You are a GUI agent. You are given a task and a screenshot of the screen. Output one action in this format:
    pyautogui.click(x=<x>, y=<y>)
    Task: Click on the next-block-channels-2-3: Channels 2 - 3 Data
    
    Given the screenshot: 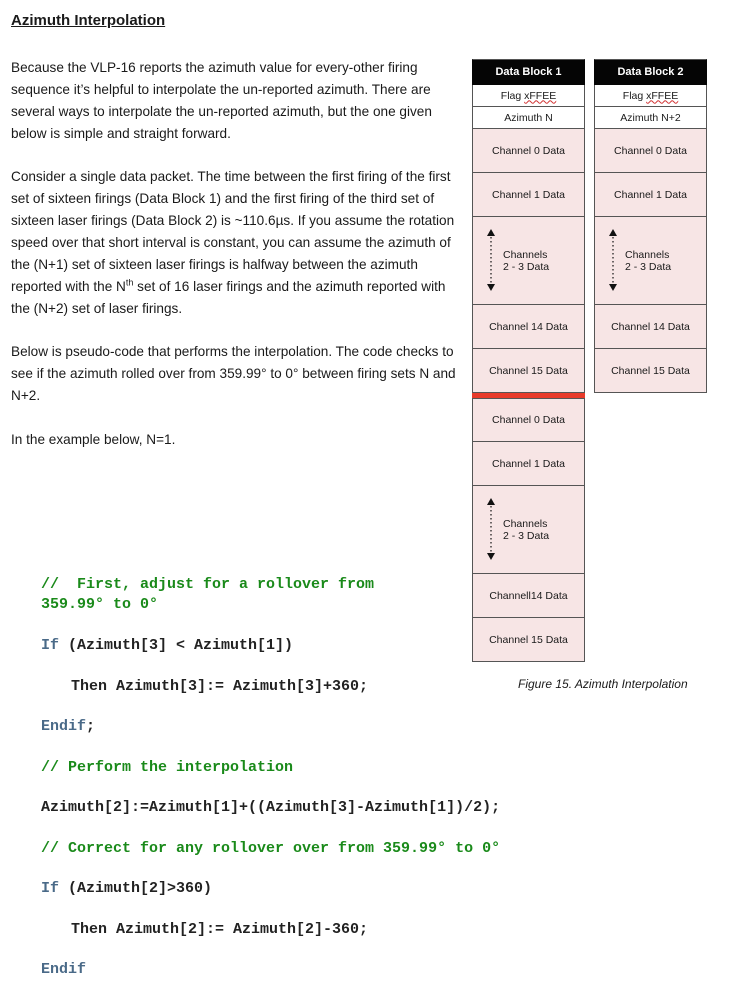 What is the action you would take?
    pyautogui.click(x=528, y=530)
    